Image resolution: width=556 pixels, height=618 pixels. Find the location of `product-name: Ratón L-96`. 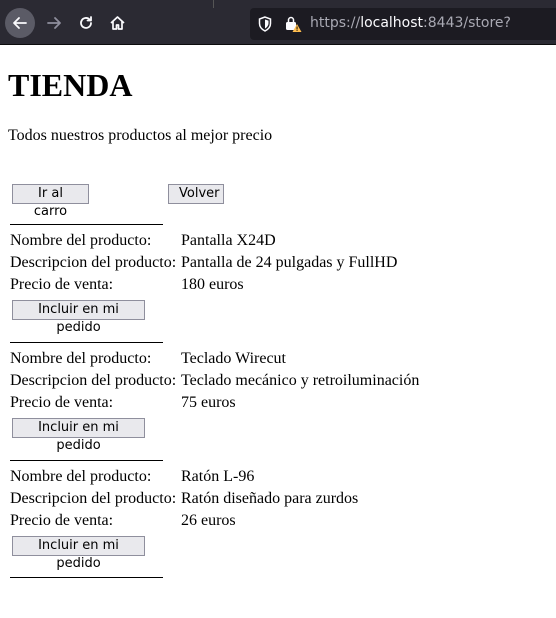

product-name: Ratón L-96 is located at coordinates (218, 476).